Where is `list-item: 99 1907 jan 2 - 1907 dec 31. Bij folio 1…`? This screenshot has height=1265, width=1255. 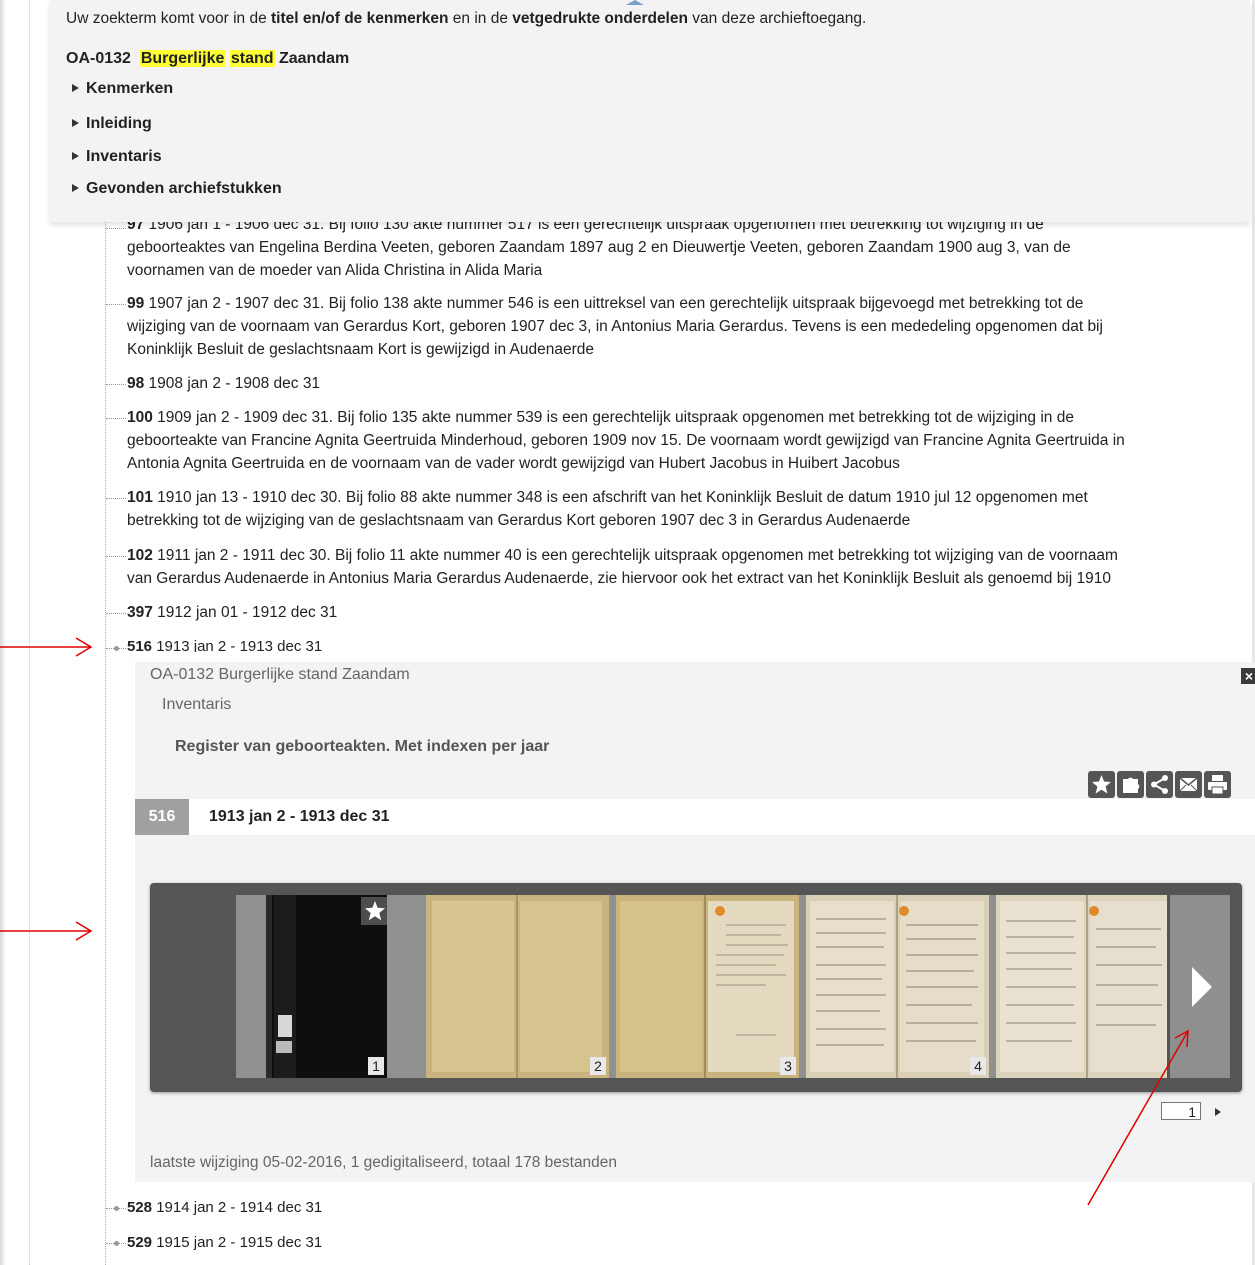
list-item: 99 1907 jan 2 - 1907 dec 31. Bij folio 1… is located at coordinates (684, 326).